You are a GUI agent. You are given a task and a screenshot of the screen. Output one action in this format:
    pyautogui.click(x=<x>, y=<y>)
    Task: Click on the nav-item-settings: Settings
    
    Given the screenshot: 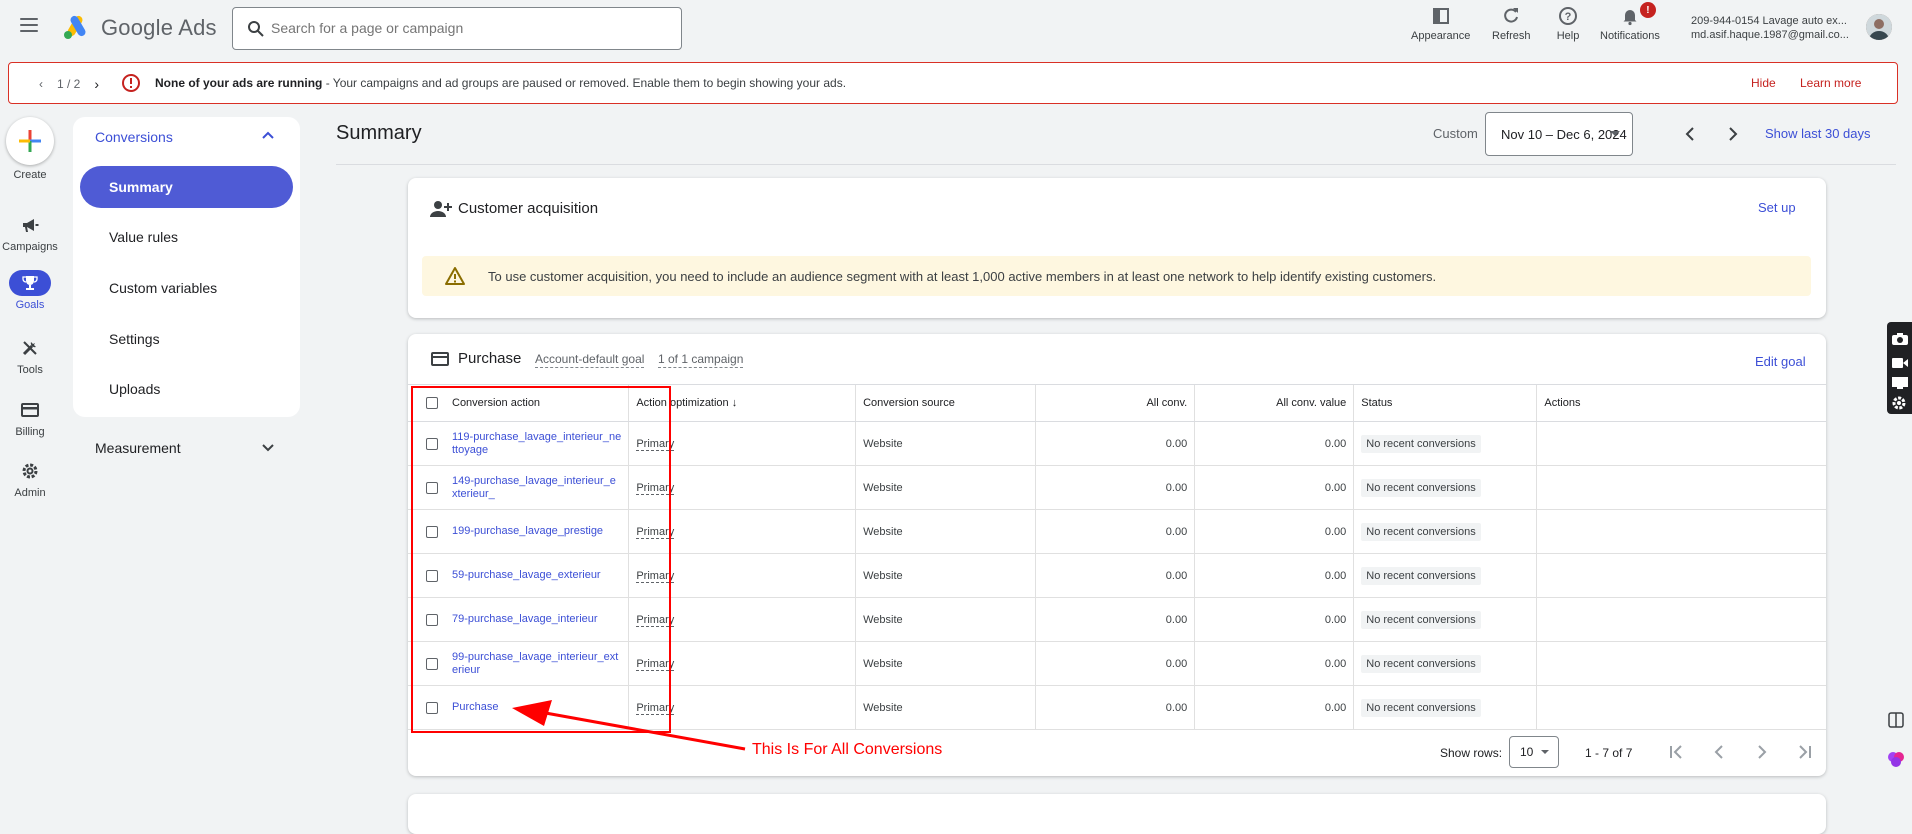 What is the action you would take?
    pyautogui.click(x=186, y=339)
    